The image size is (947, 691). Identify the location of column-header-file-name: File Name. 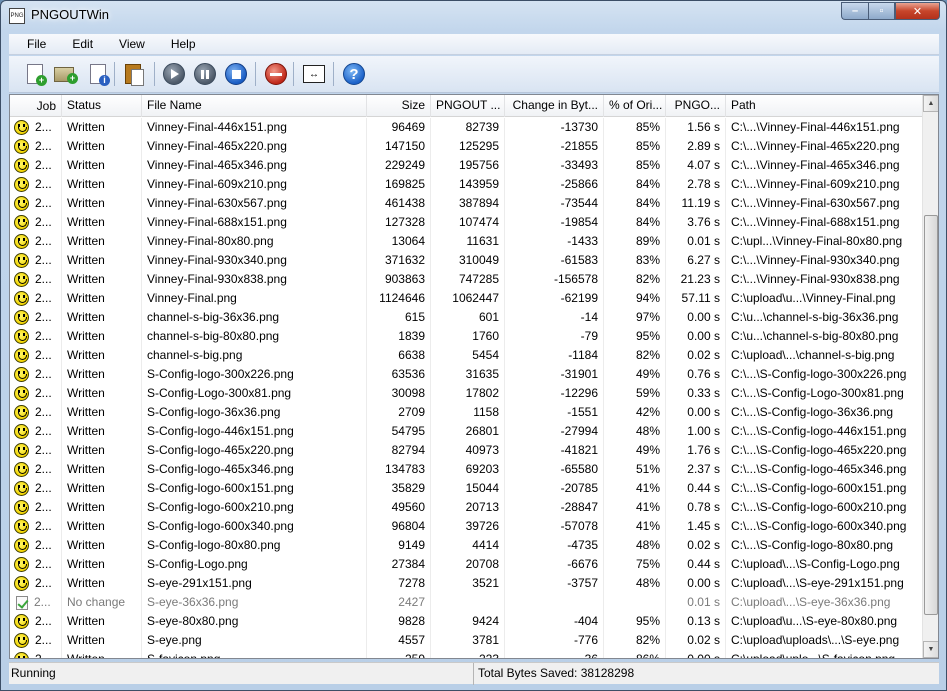
(254, 106).